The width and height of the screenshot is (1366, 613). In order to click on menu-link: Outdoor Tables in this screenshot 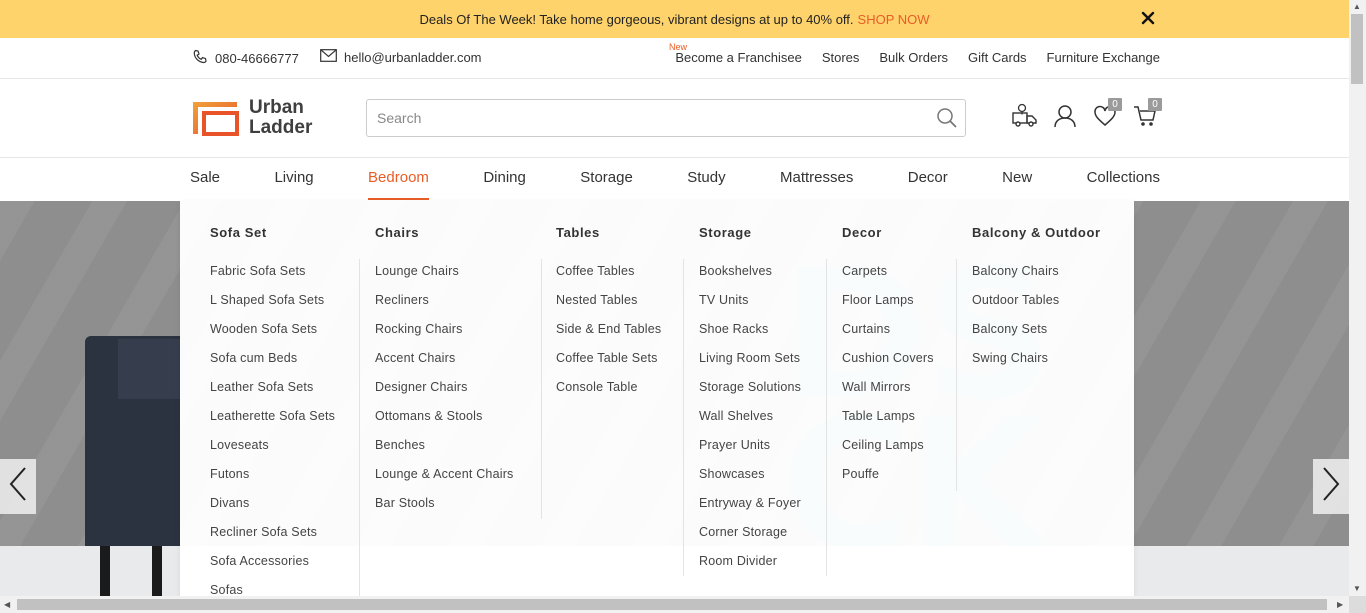, I will do `click(1015, 307)`.